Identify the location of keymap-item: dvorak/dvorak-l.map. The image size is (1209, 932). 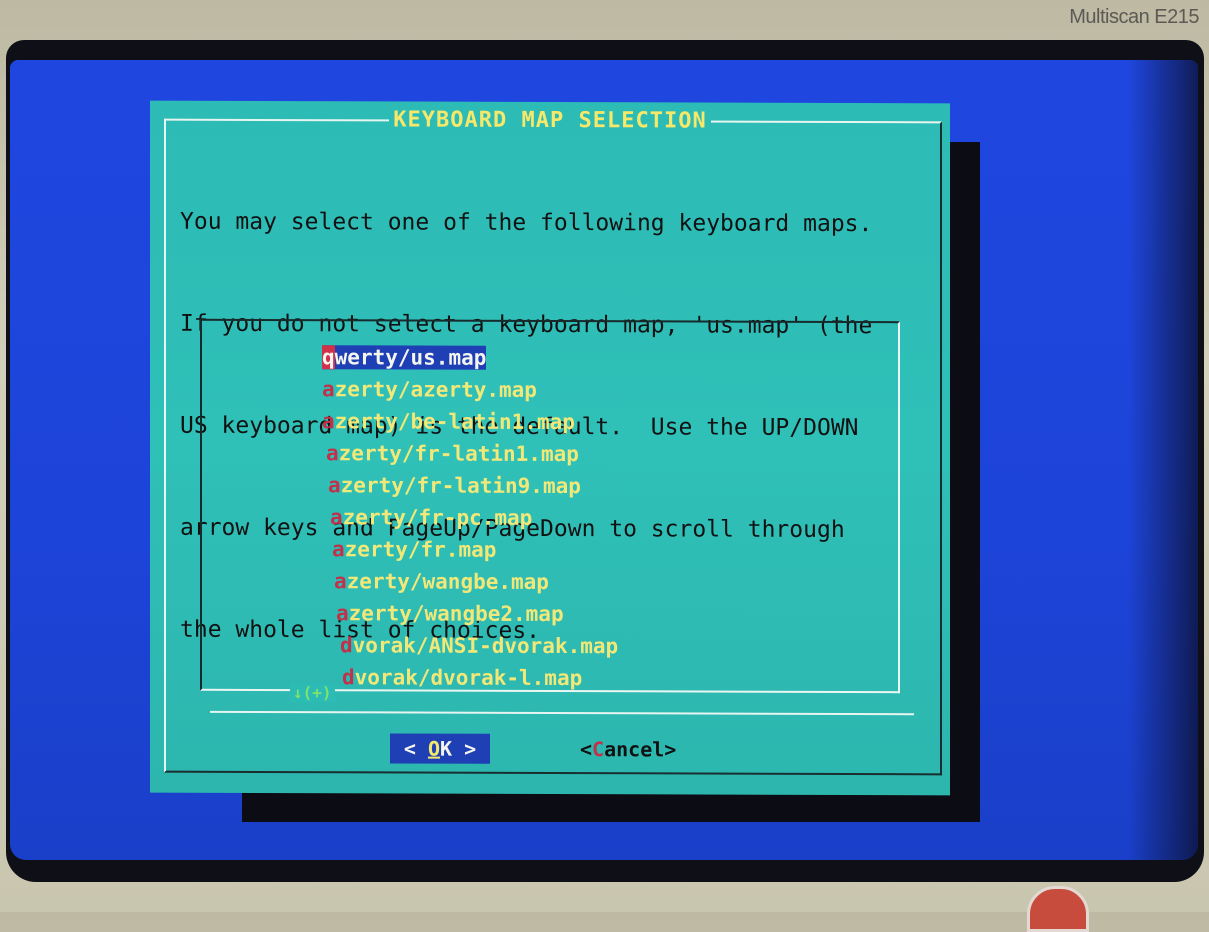
(470, 677).